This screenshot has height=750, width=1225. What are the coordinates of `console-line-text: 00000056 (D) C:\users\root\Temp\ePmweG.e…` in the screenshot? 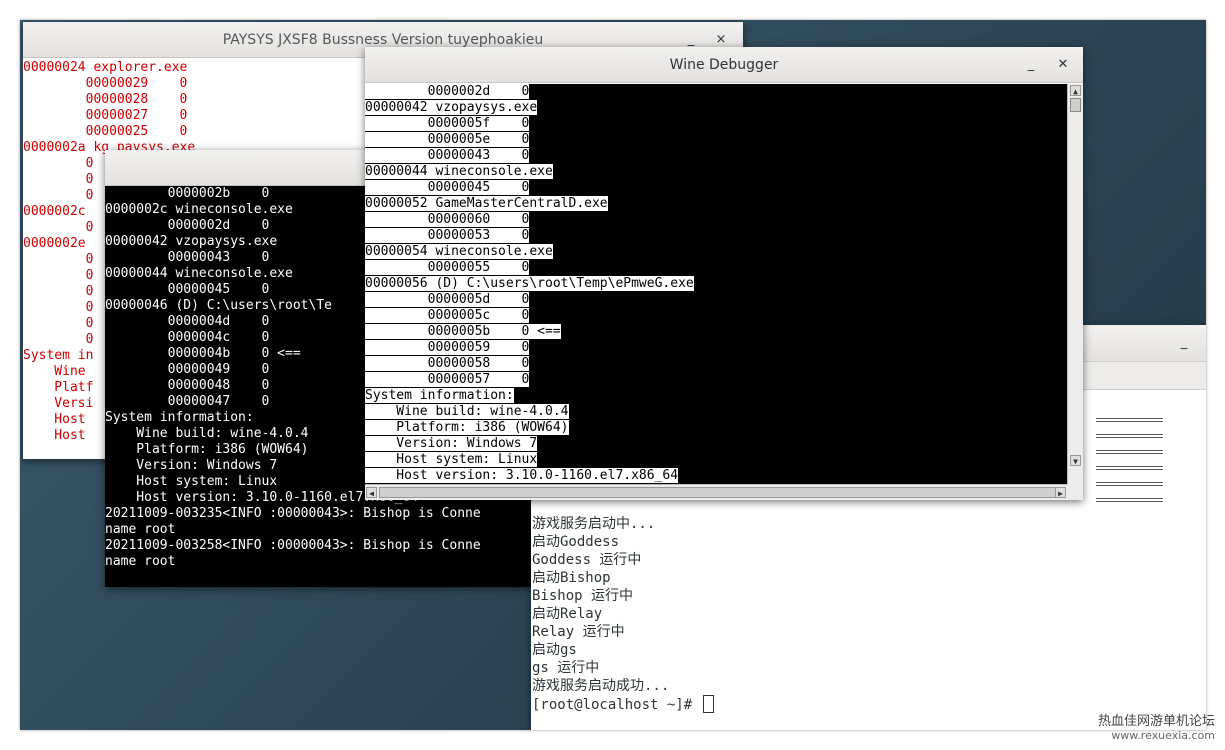 It's located at (529, 283).